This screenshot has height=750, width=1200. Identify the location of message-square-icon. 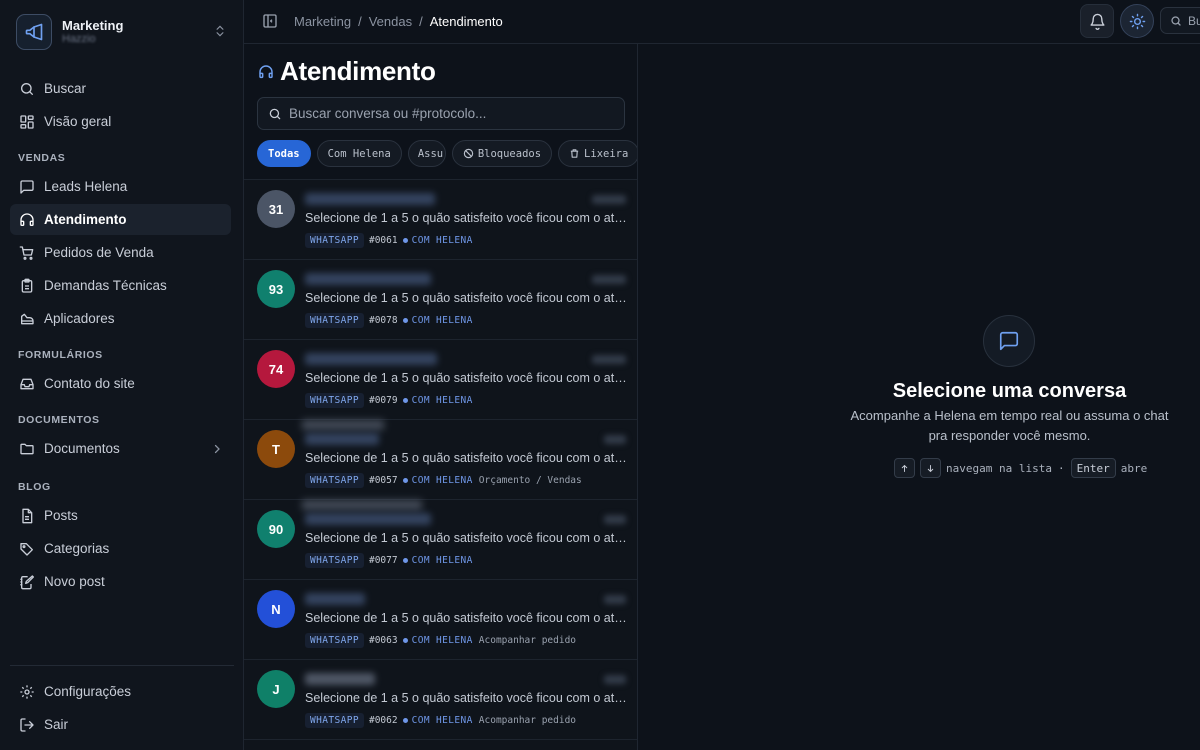
(27, 186).